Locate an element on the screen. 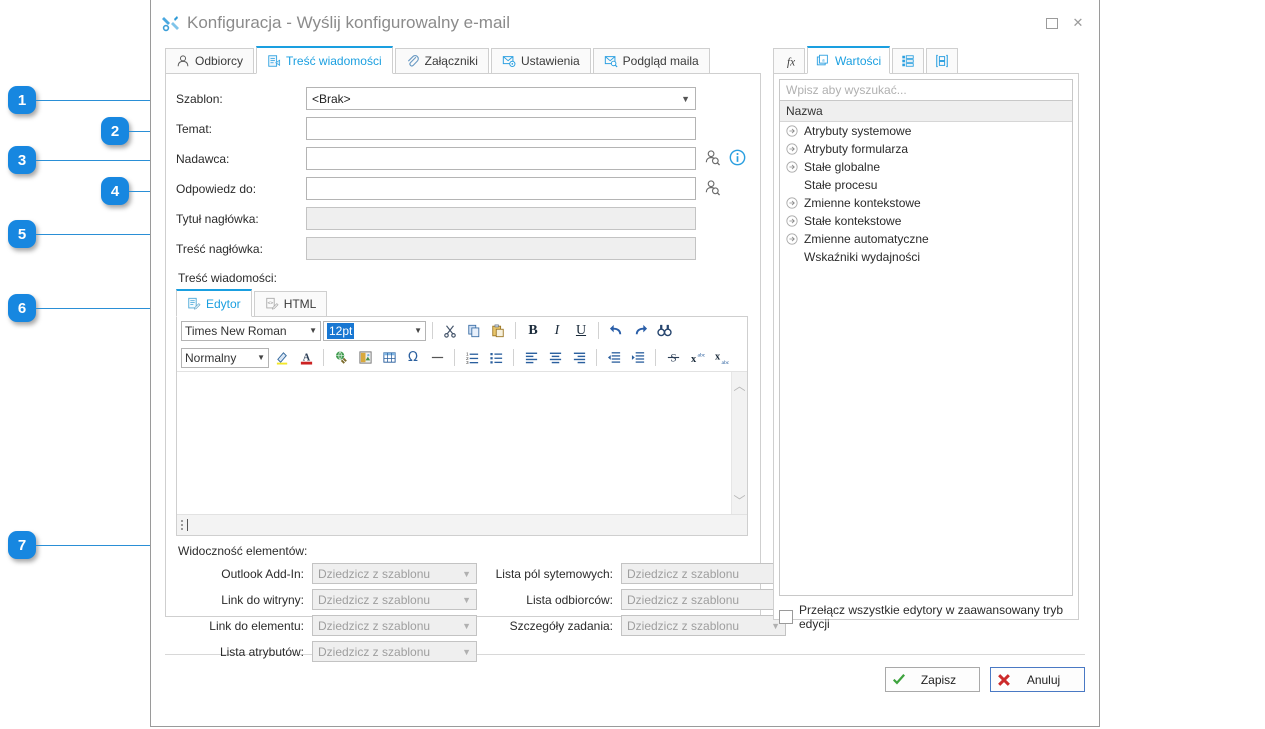 The image size is (1265, 729). numbered-list-icon: 1 2 3 is located at coordinates (472, 357).